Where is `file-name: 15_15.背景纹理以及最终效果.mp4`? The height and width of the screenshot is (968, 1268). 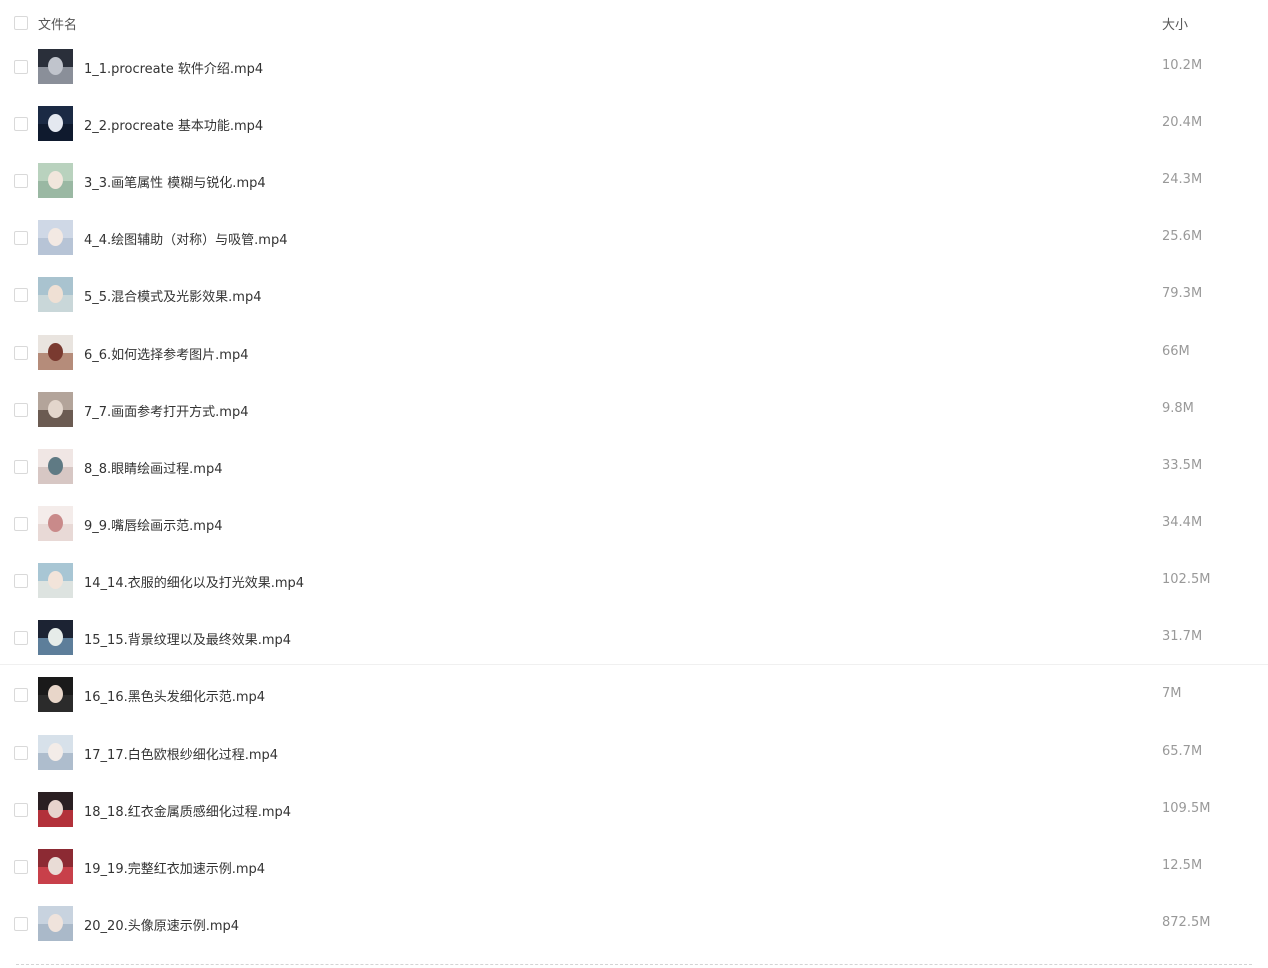 file-name: 15_15.背景纹理以及最终效果.mp4 is located at coordinates (187, 638).